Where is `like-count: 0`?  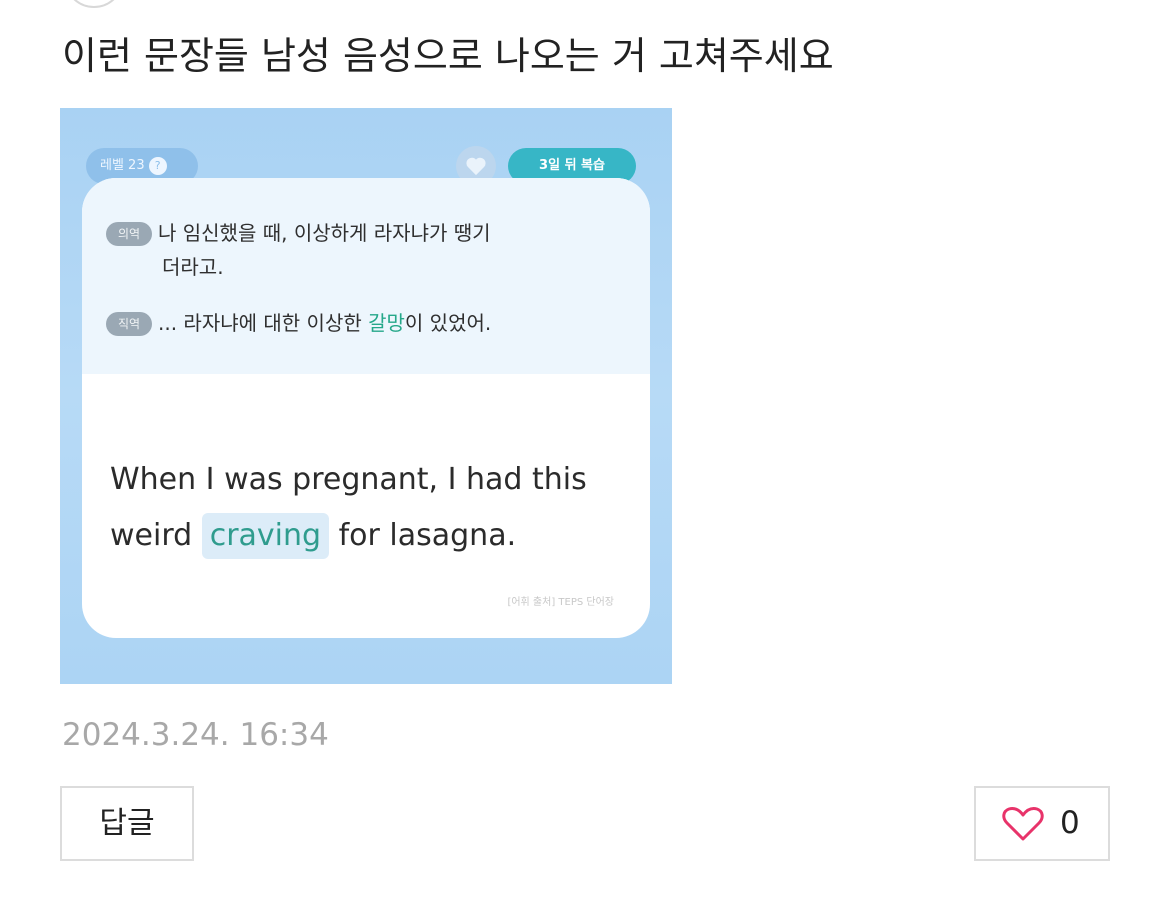
like-count: 0 is located at coordinates (1070, 823).